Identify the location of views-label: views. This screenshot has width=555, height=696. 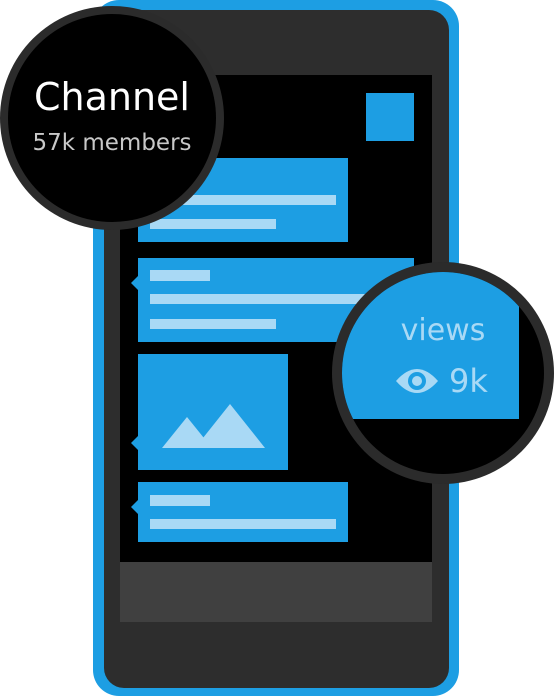
(443, 330).